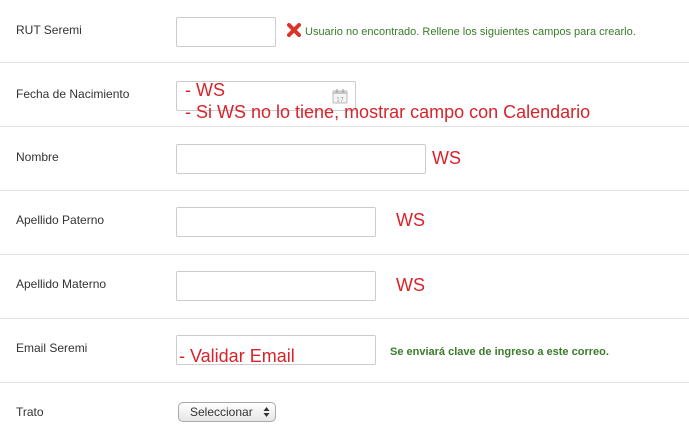 Image resolution: width=689 pixels, height=438 pixels. What do you see at coordinates (410, 285) in the screenshot?
I see `apellido-materno-note: WS` at bounding box center [410, 285].